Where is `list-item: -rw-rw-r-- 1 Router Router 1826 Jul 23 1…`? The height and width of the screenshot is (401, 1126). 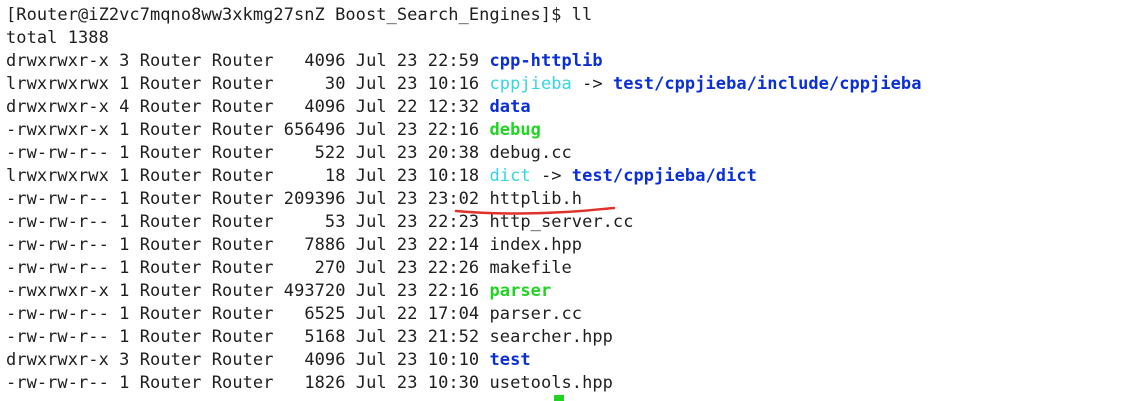
list-item: -rw-rw-r-- 1 Router Router 1826 Jul 23 1… is located at coordinates (309, 383).